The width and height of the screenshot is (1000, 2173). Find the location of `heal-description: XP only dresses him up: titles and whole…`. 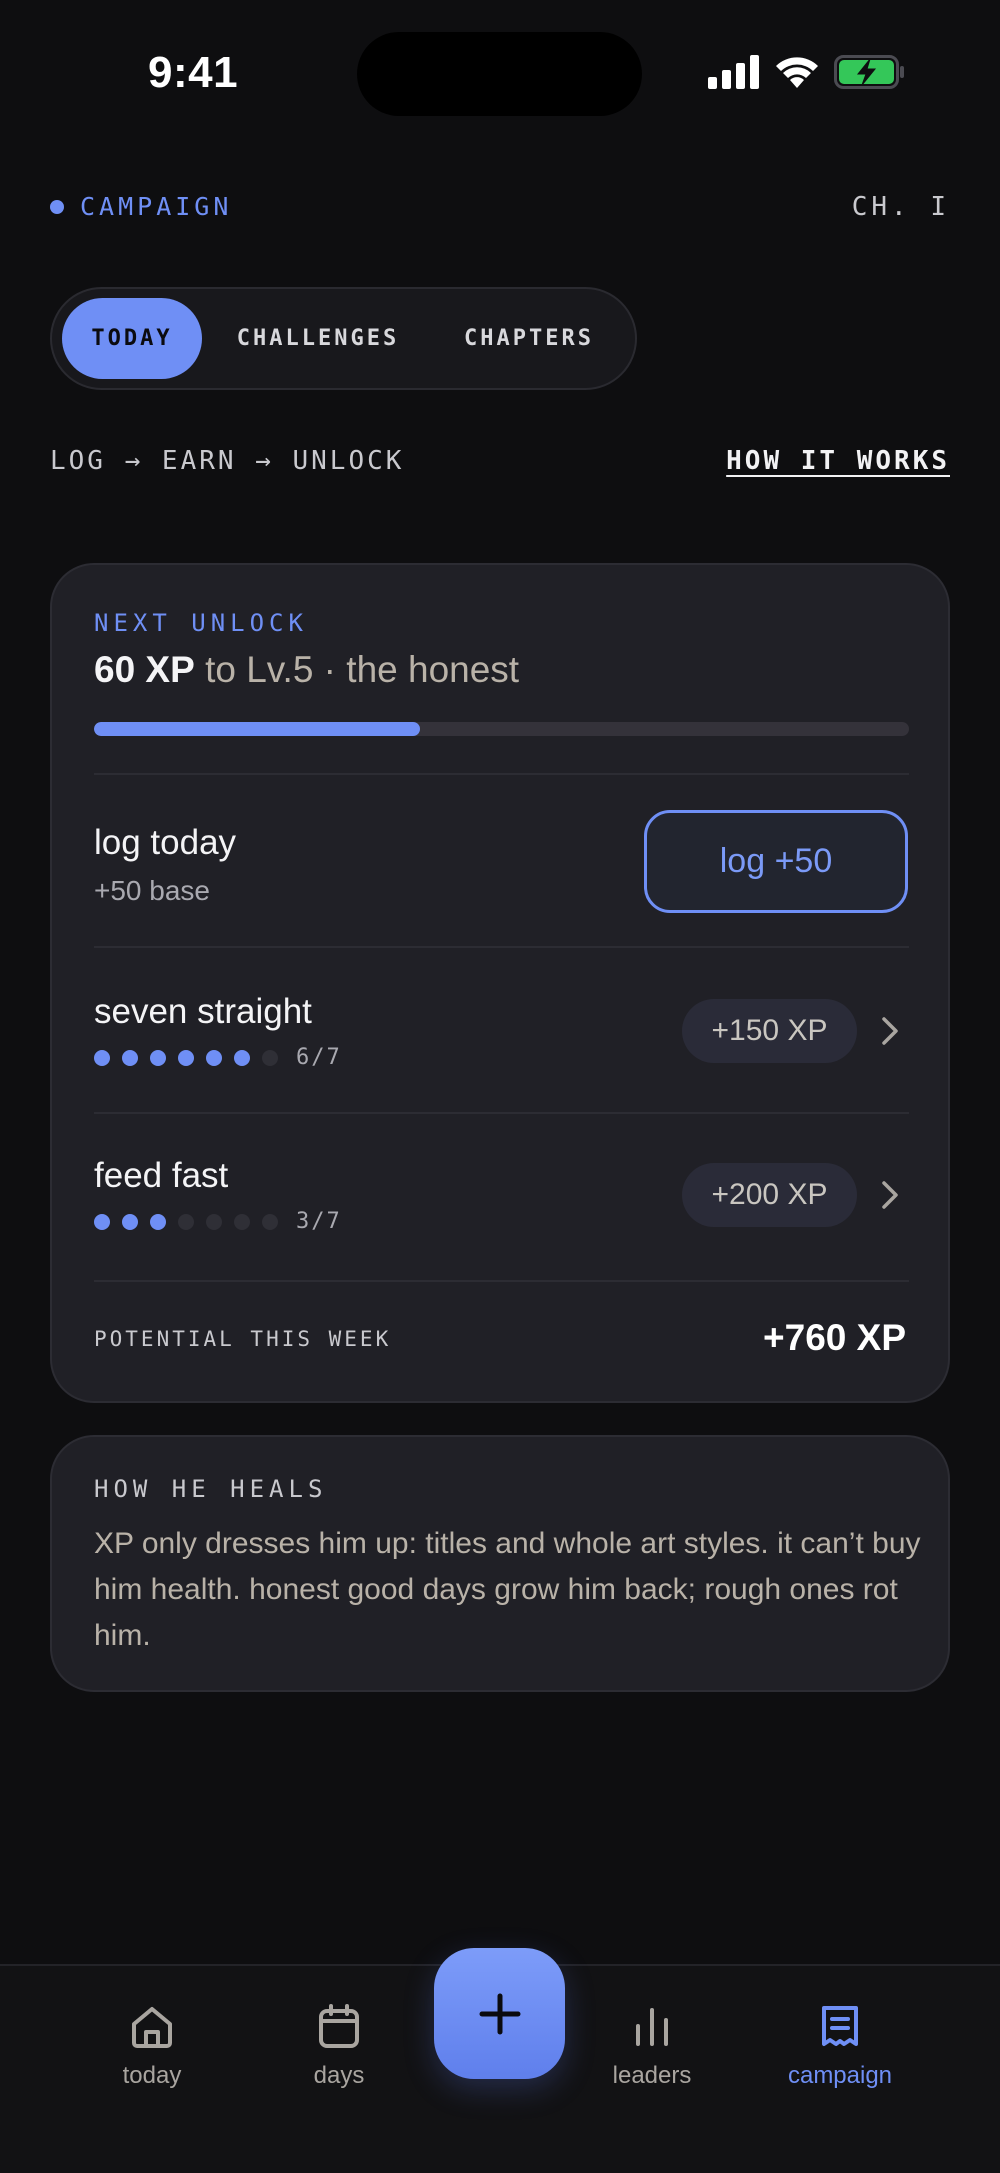

heal-description: XP only dresses him up: titles and whole… is located at coordinates (507, 1589).